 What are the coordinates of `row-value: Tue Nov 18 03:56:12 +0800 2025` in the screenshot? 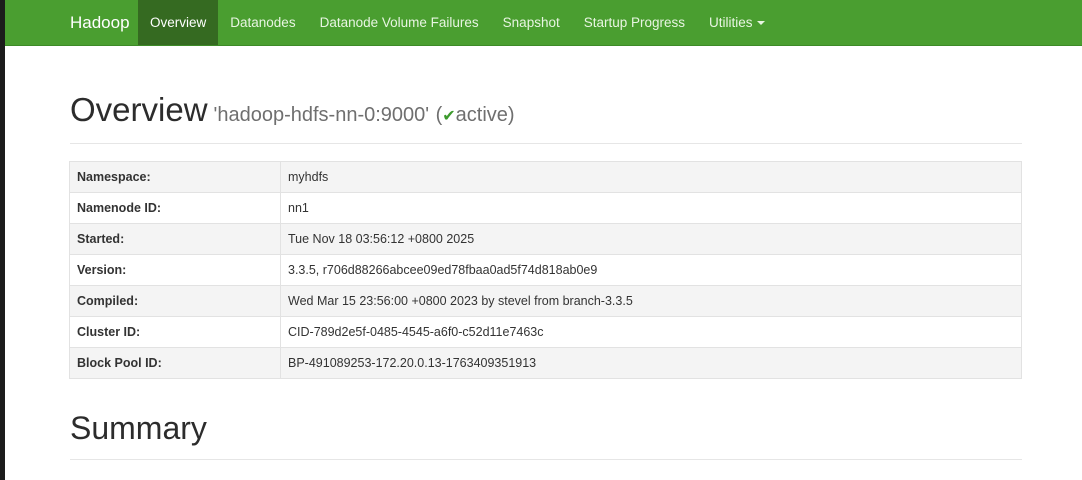 It's located at (651, 239).